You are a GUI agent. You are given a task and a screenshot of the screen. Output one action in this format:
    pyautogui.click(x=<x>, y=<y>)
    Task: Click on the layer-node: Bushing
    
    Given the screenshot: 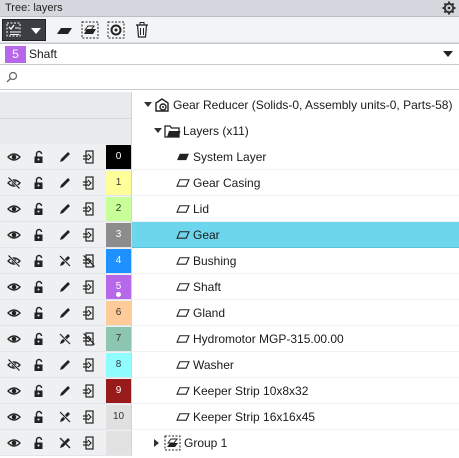 What is the action you would take?
    pyautogui.click(x=295, y=261)
    